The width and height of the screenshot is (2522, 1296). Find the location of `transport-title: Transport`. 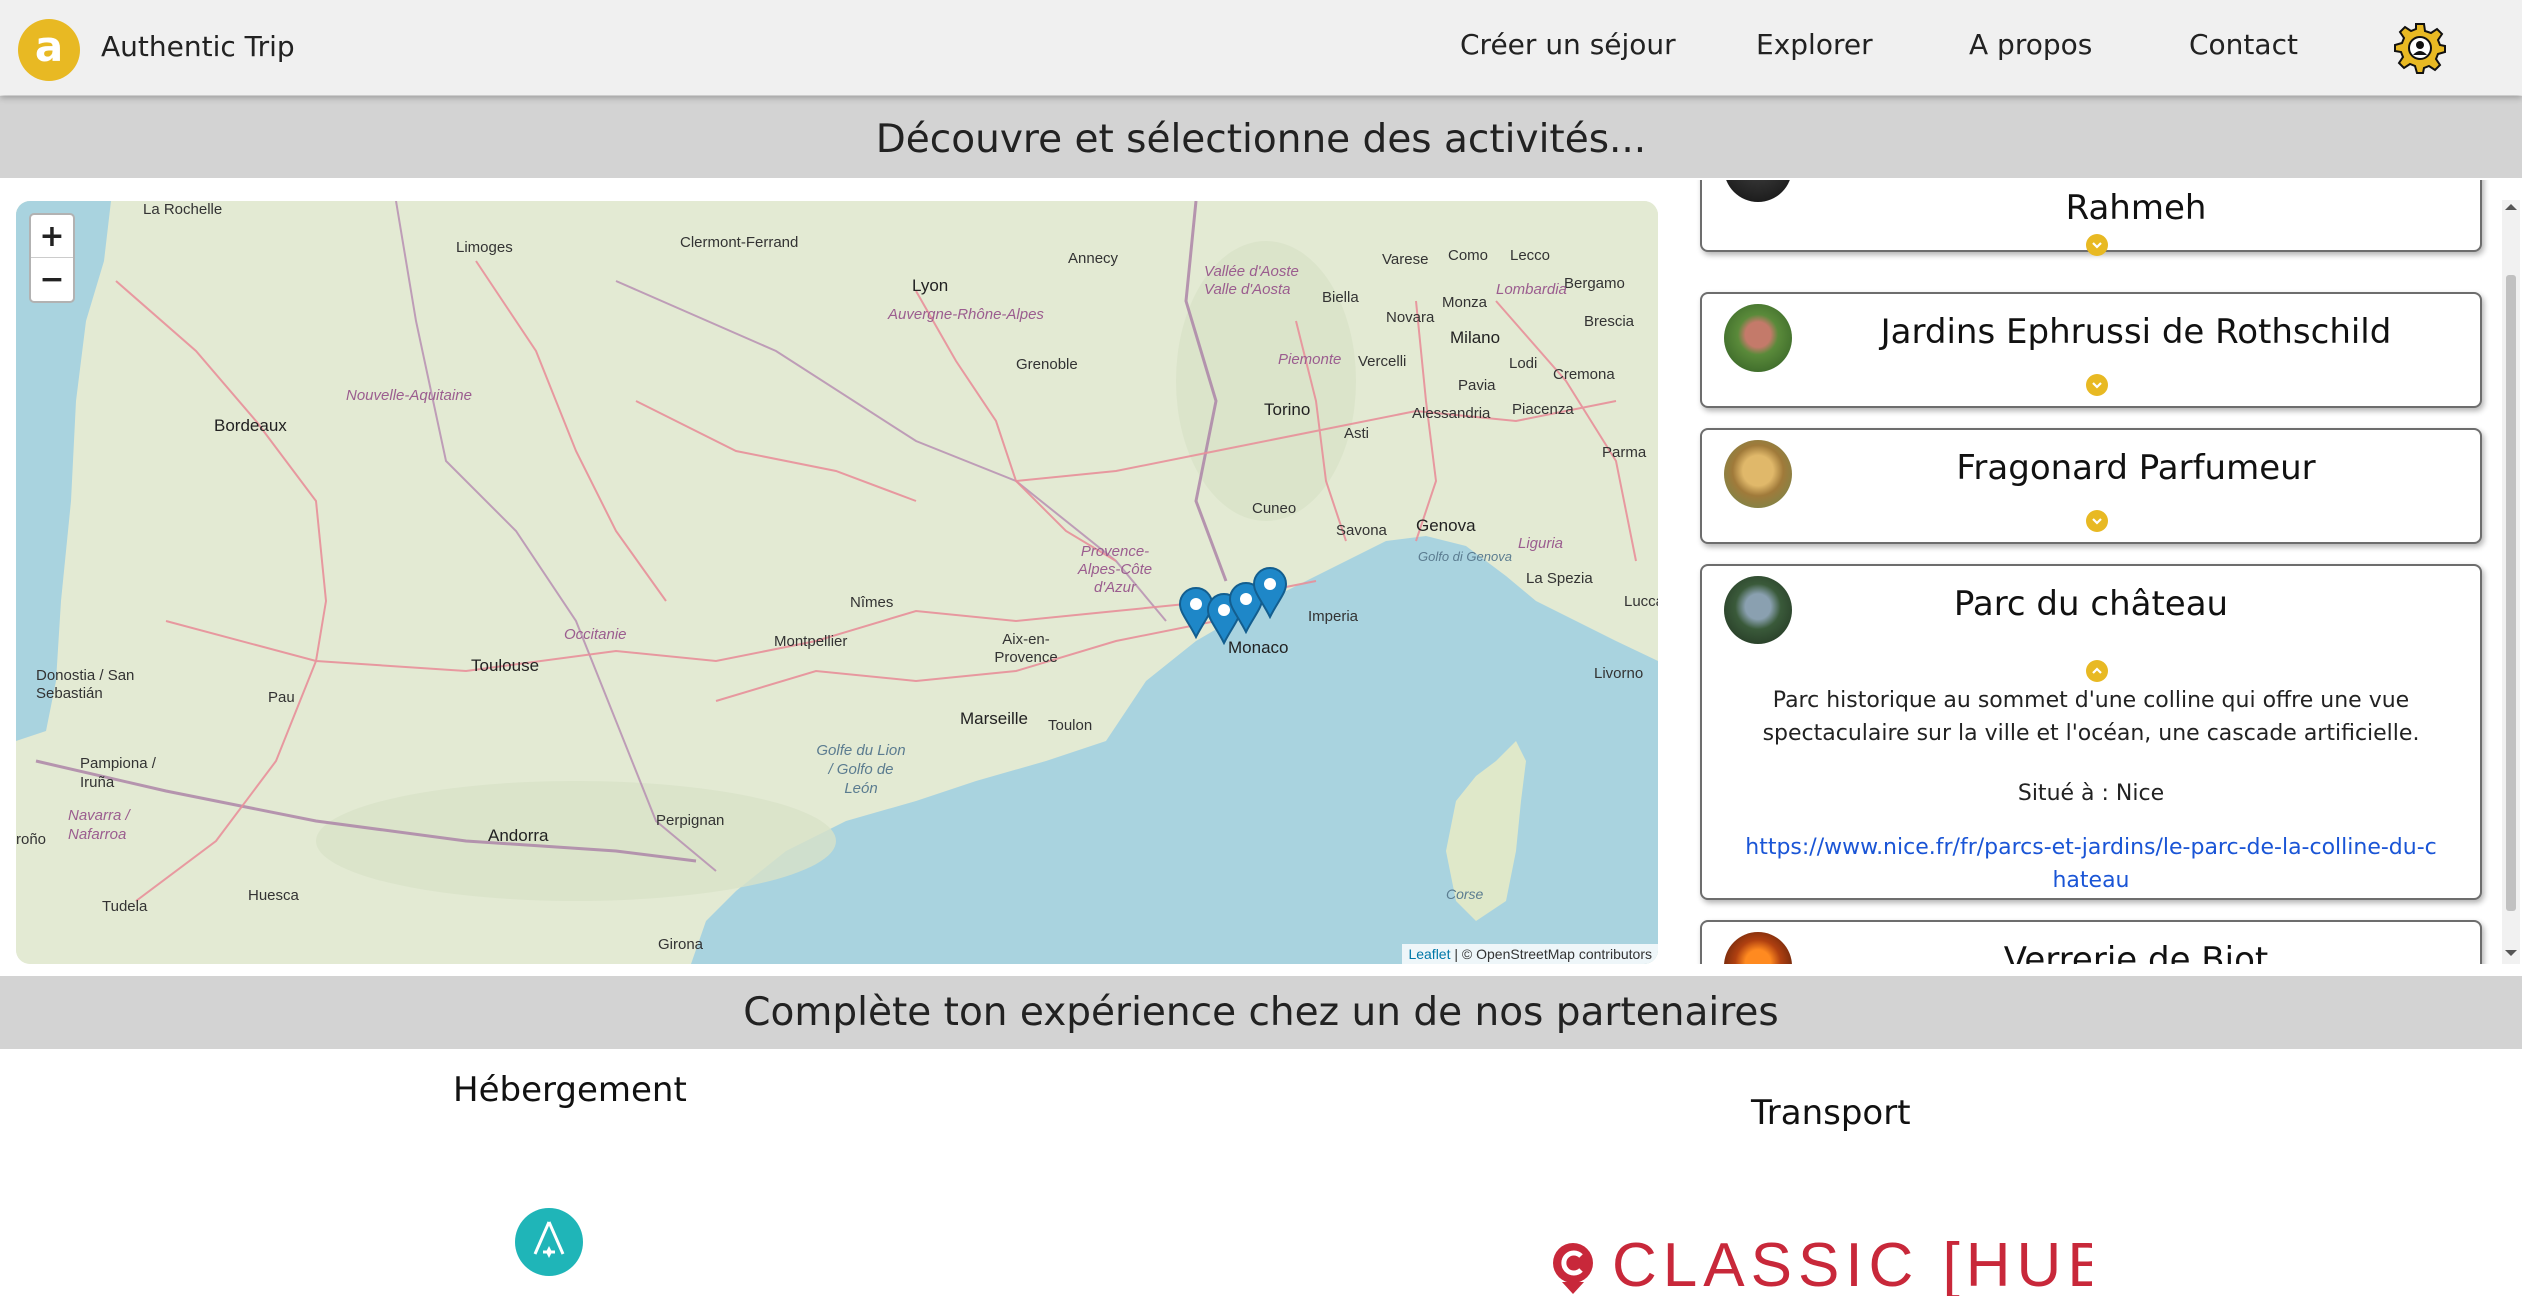

transport-title: Transport is located at coordinates (1831, 1113).